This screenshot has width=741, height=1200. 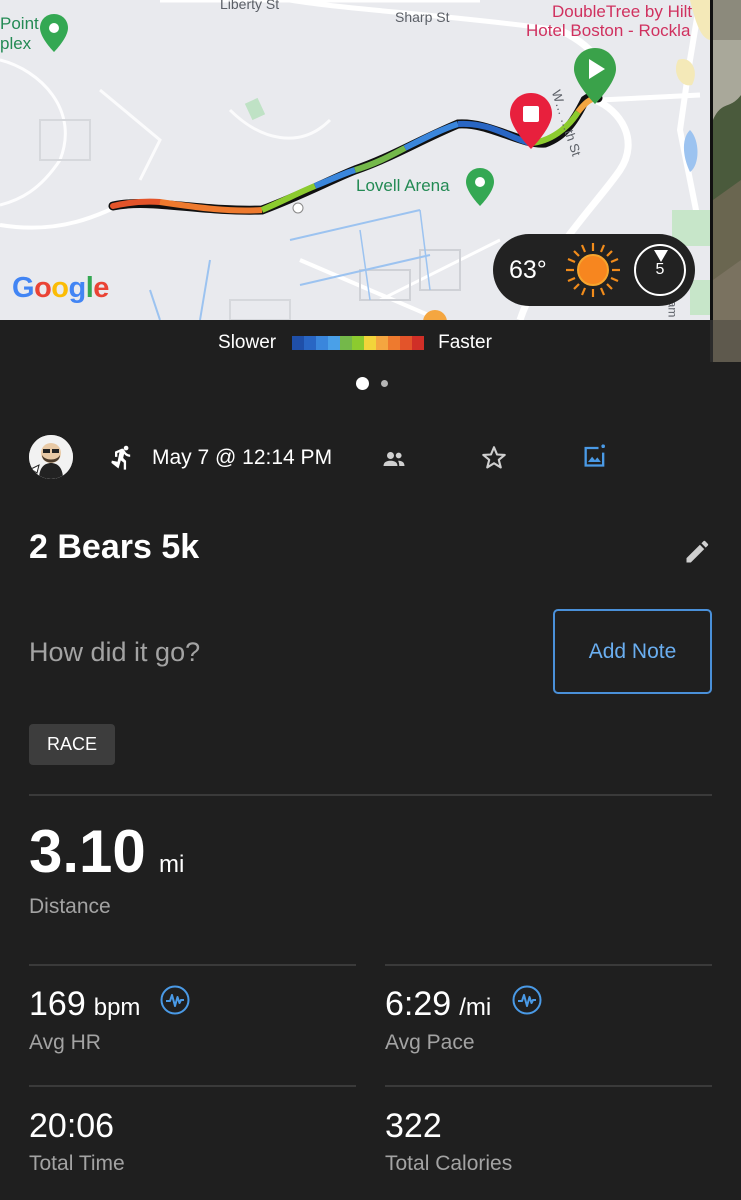 I want to click on pace-legend: Slower Faster, so click(x=355, y=342).